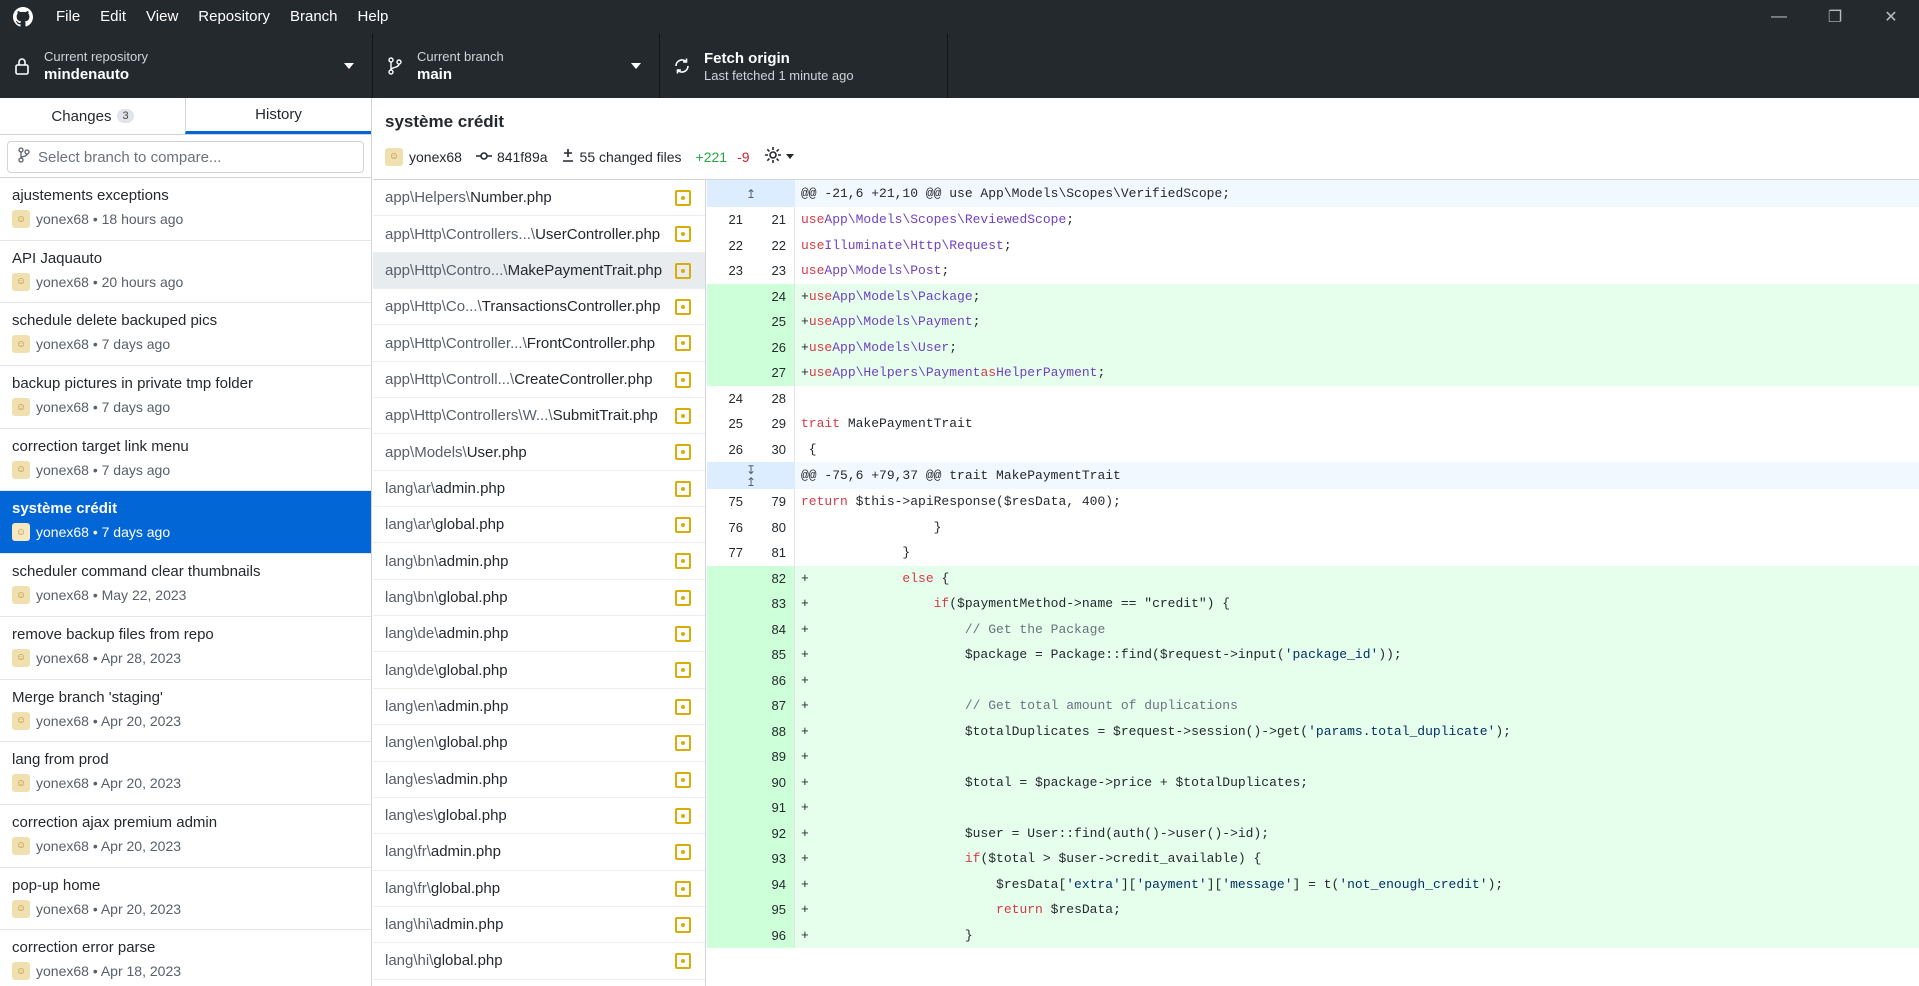  What do you see at coordinates (539, 852) in the screenshot?
I see `file-list-item: lang\fr\ admin.php` at bounding box center [539, 852].